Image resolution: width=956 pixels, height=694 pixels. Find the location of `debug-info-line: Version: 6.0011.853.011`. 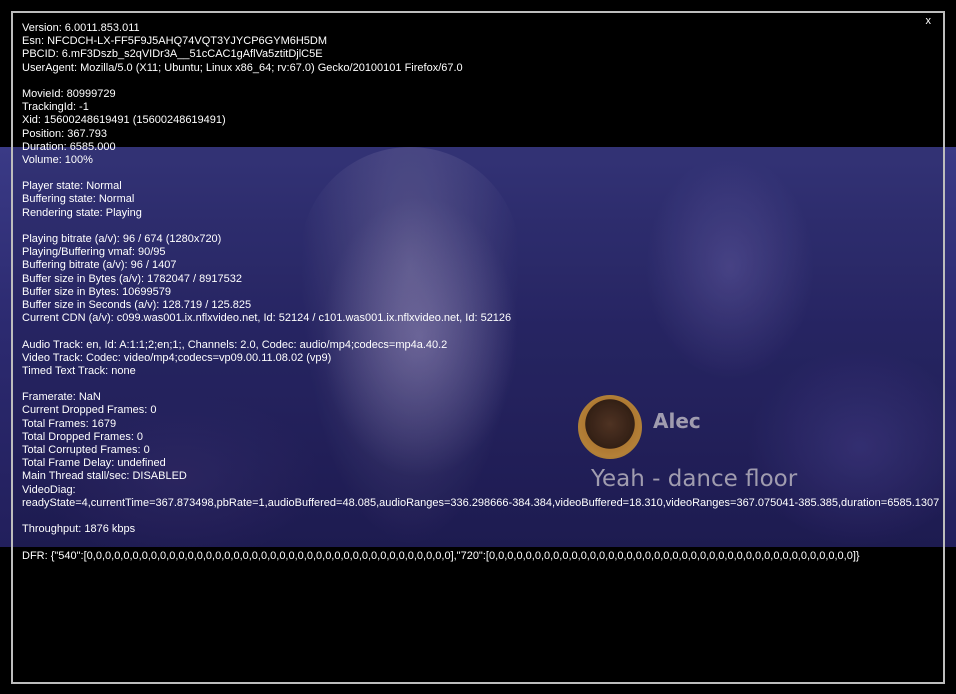

debug-info-line: Version: 6.0011.853.011 is located at coordinates (81, 28).